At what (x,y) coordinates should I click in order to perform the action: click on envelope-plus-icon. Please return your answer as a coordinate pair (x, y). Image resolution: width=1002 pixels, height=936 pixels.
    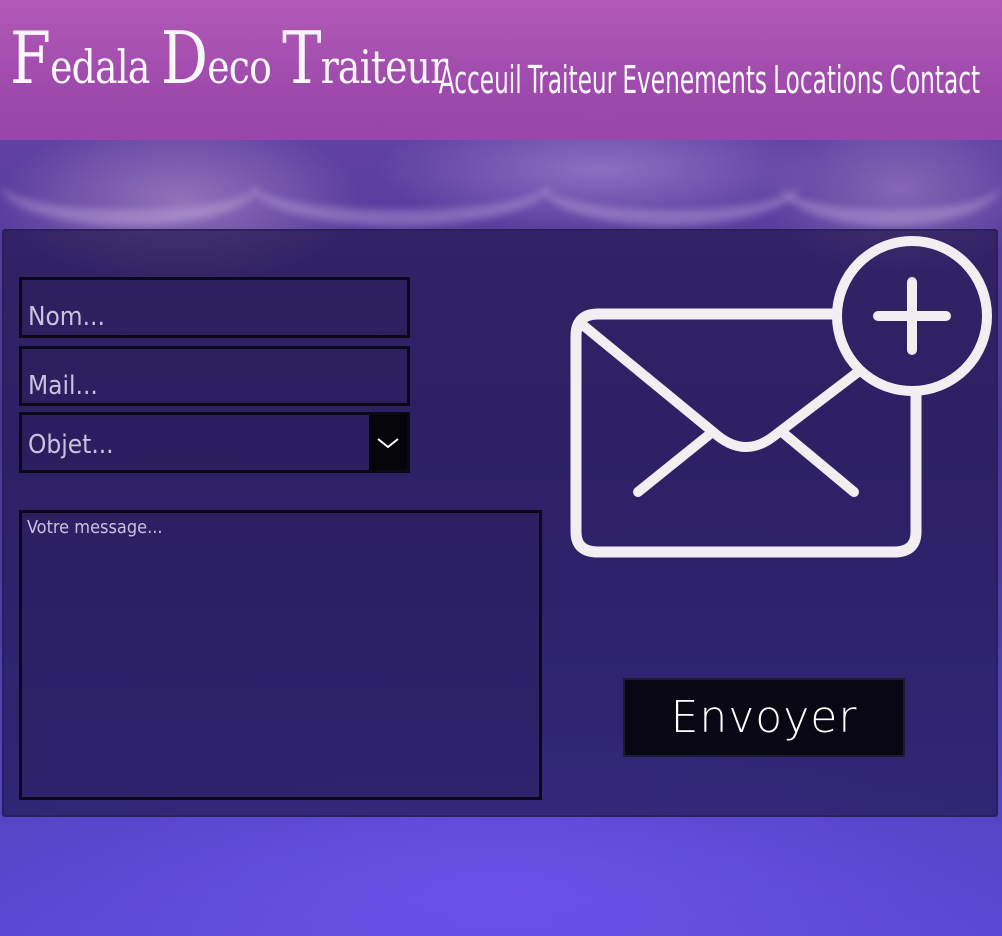
    Looking at the image, I should click on (781, 397).